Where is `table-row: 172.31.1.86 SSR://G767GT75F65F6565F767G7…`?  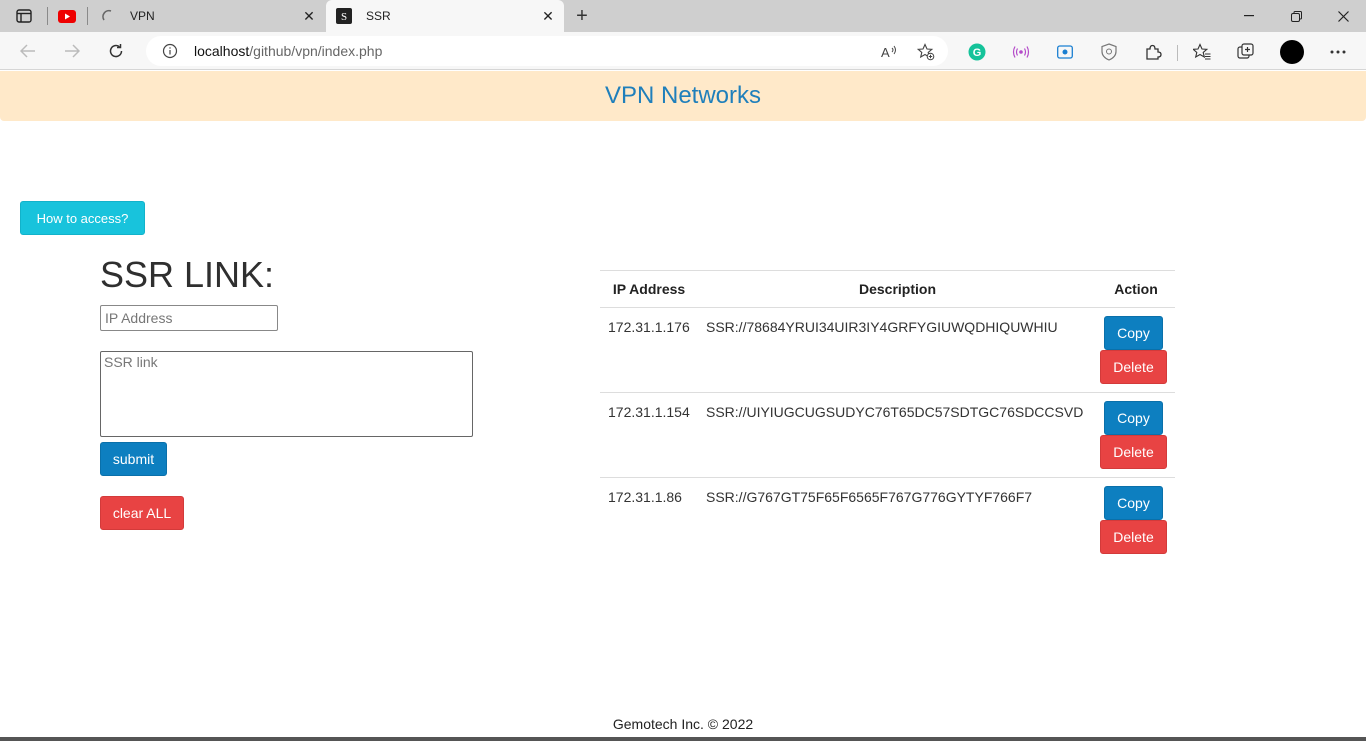 table-row: 172.31.1.86 SSR://G767GT75F65F6565F767G7… is located at coordinates (887, 520).